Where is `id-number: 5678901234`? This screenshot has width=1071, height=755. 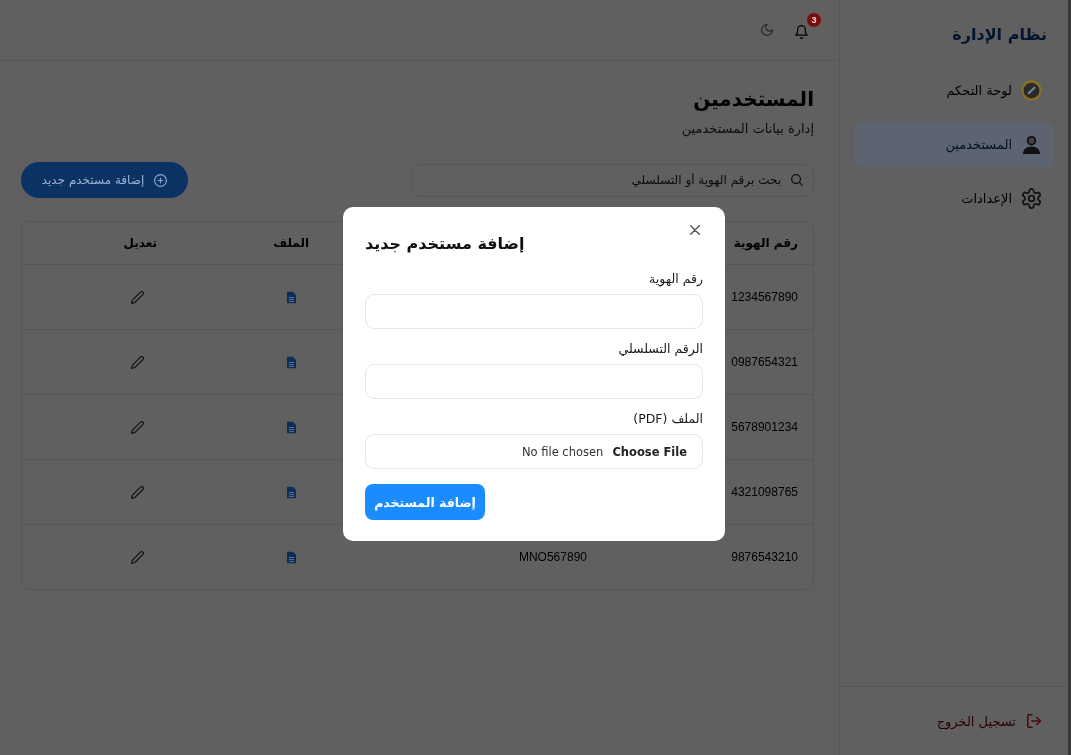 id-number: 5678901234 is located at coordinates (764, 427).